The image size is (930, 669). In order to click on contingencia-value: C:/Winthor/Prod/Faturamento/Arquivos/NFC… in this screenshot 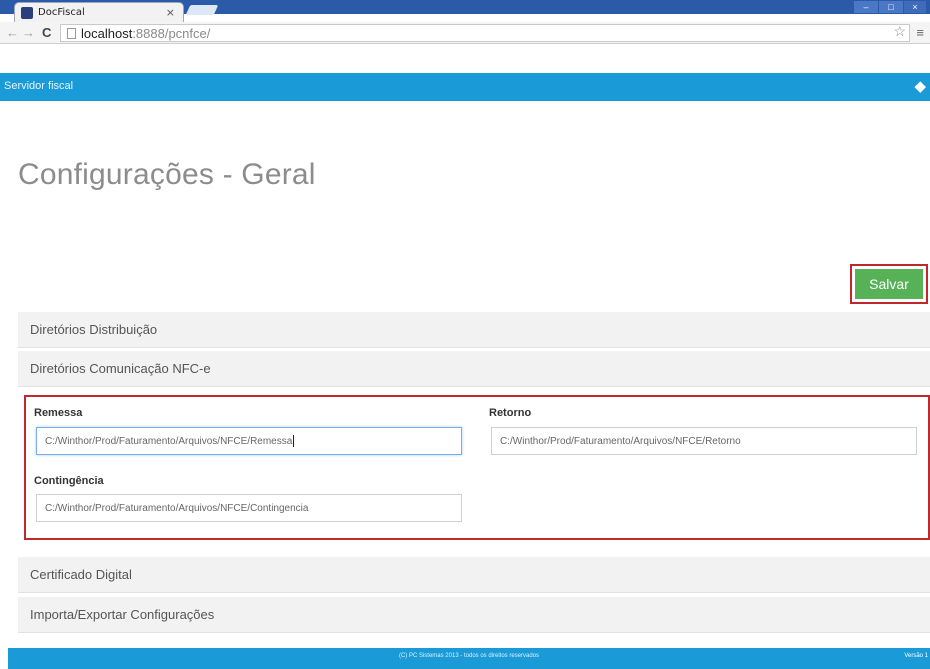, I will do `click(177, 508)`.